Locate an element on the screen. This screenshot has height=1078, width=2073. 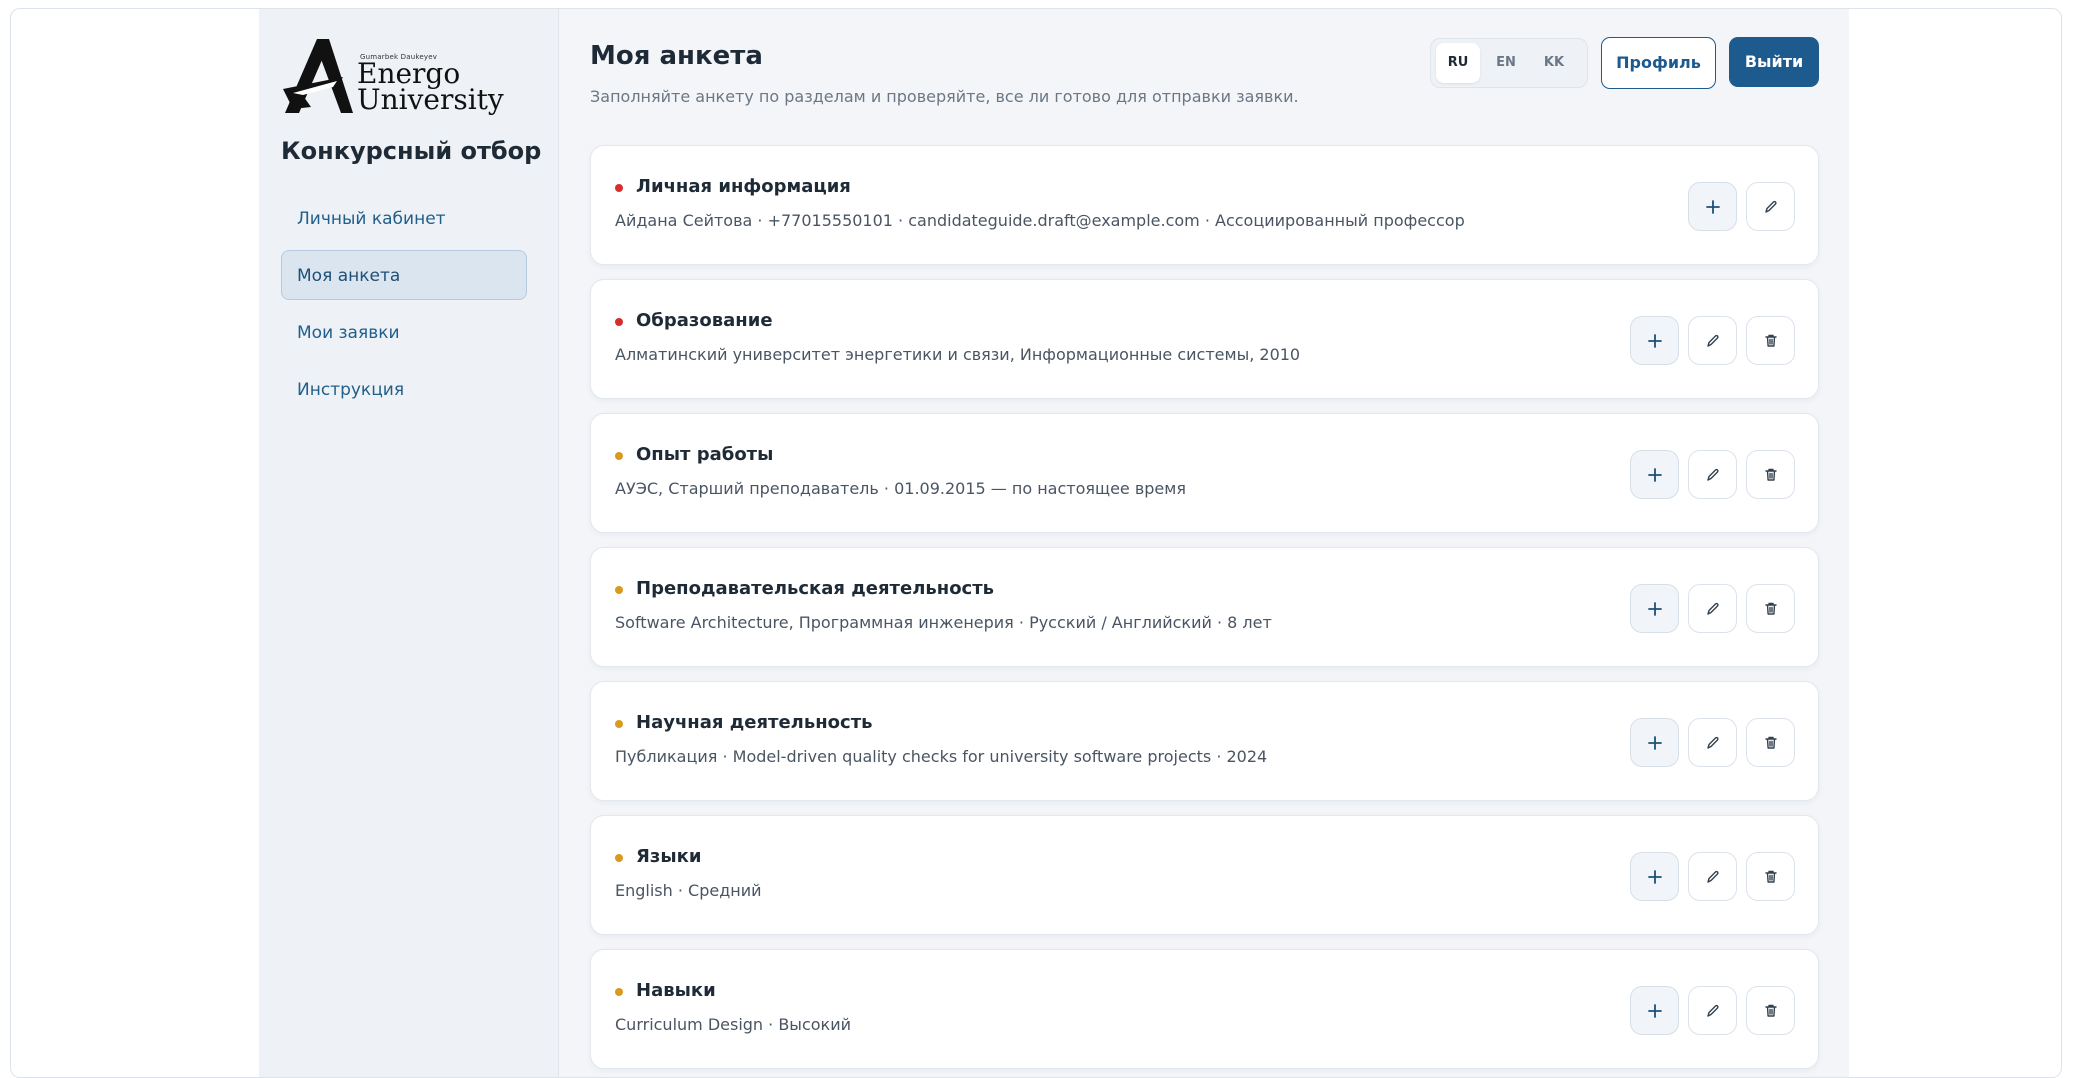
section-title: Образование is located at coordinates (704, 320).